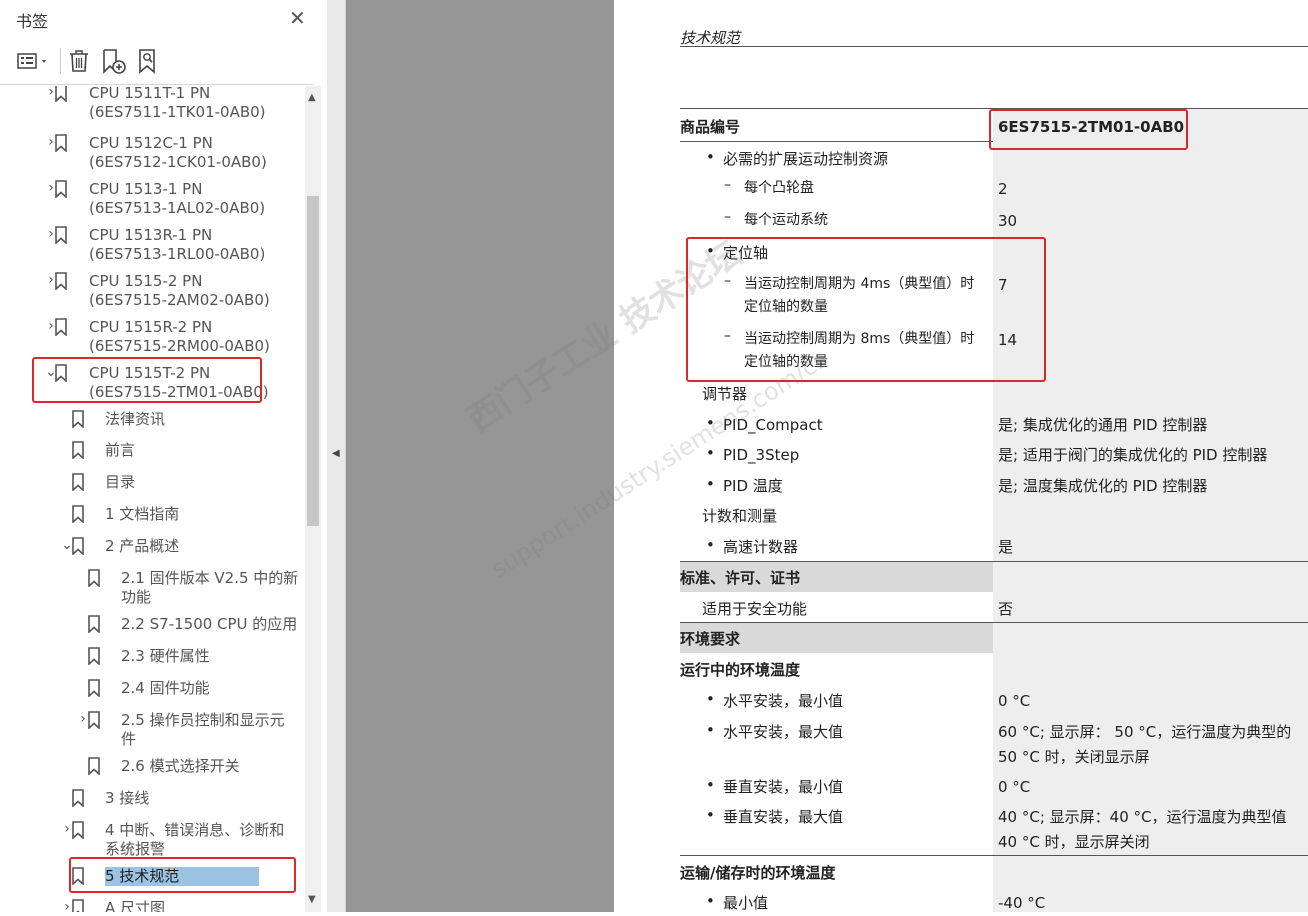  I want to click on bookmark-label: 目录, so click(120, 482).